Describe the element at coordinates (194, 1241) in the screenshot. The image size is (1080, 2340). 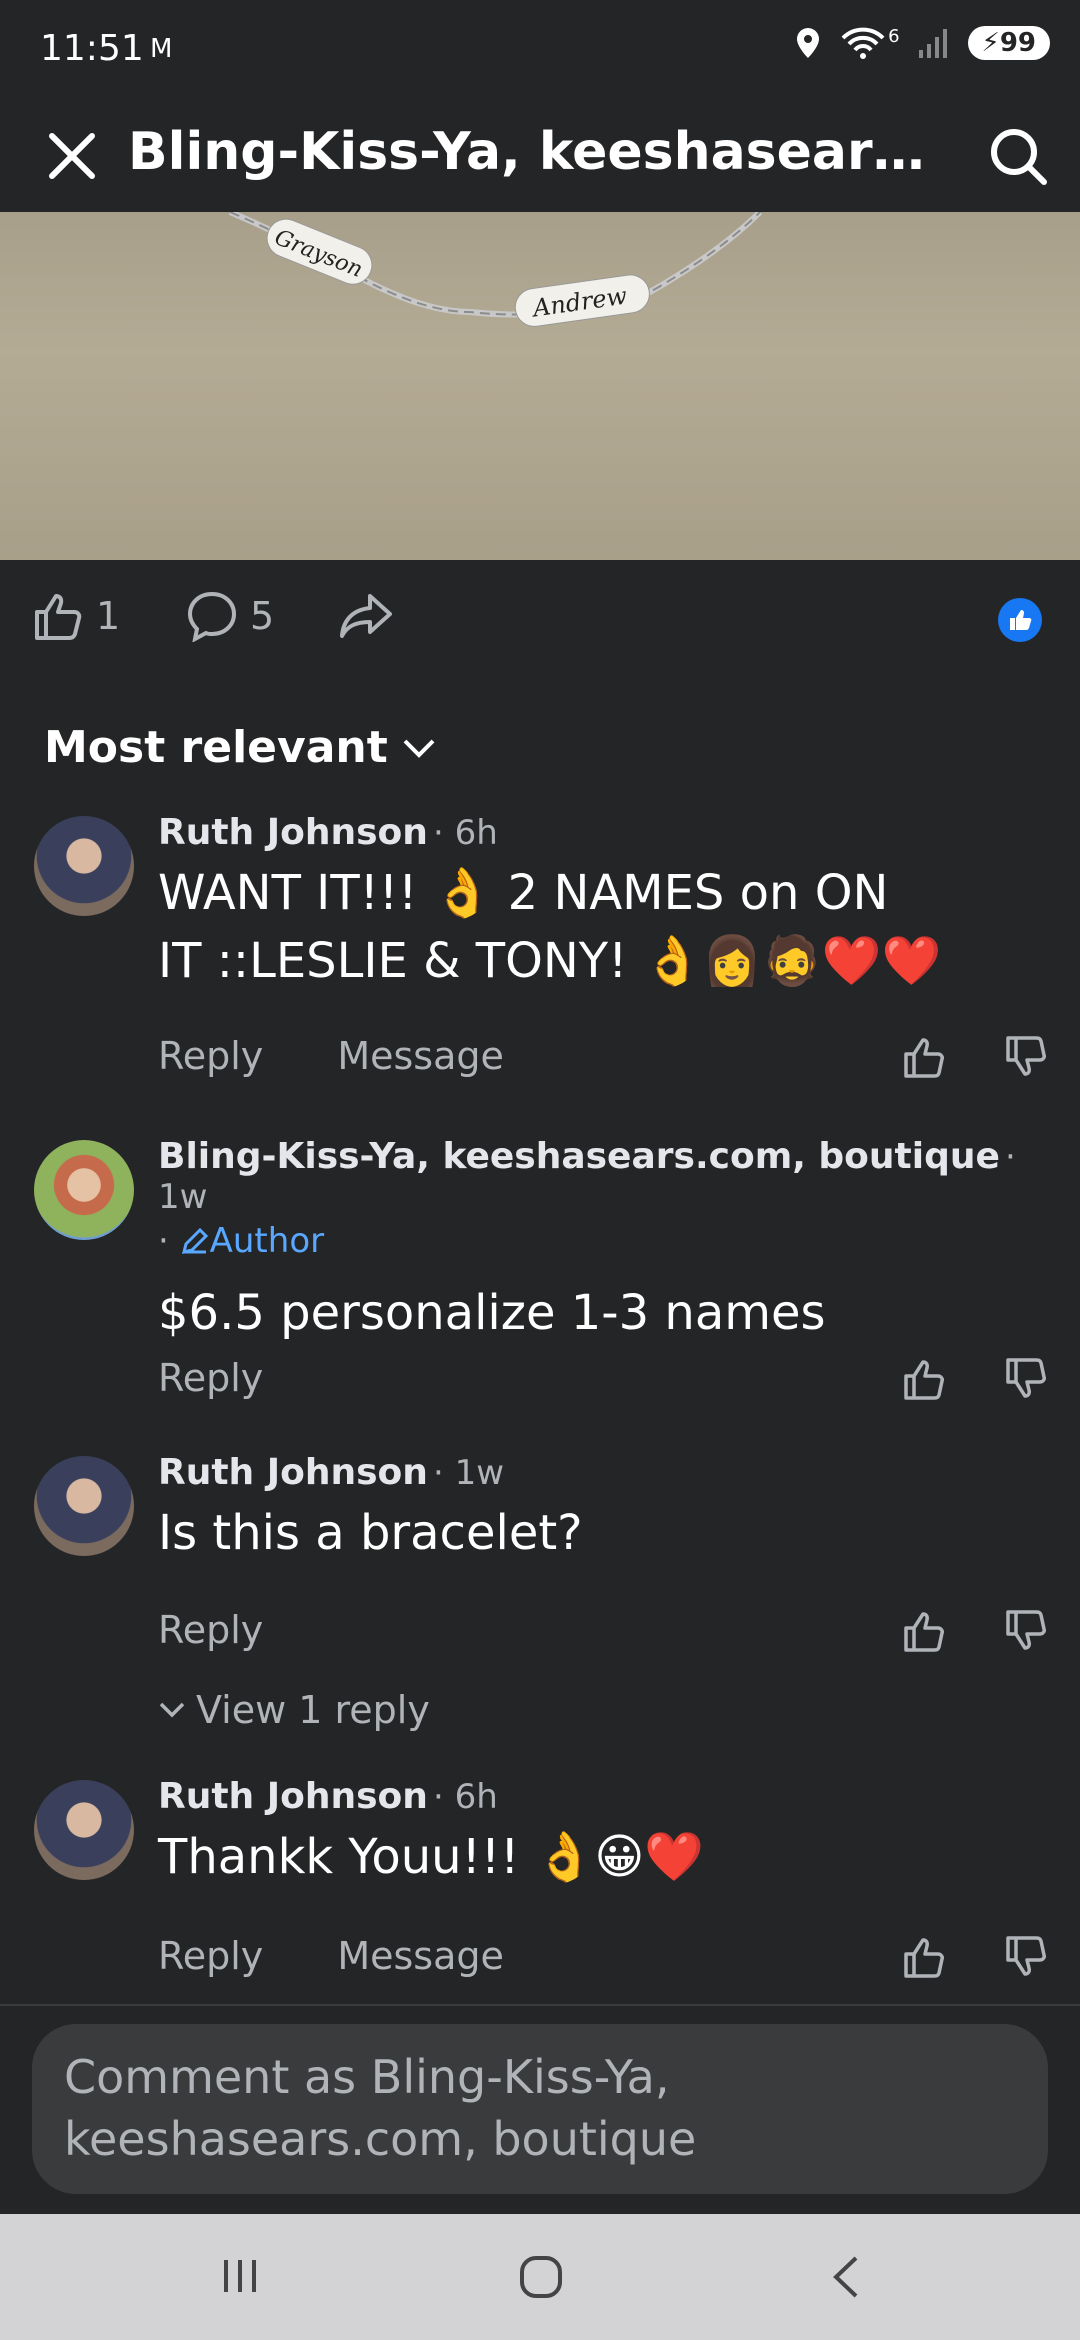
I see `pencil-icon` at that location.